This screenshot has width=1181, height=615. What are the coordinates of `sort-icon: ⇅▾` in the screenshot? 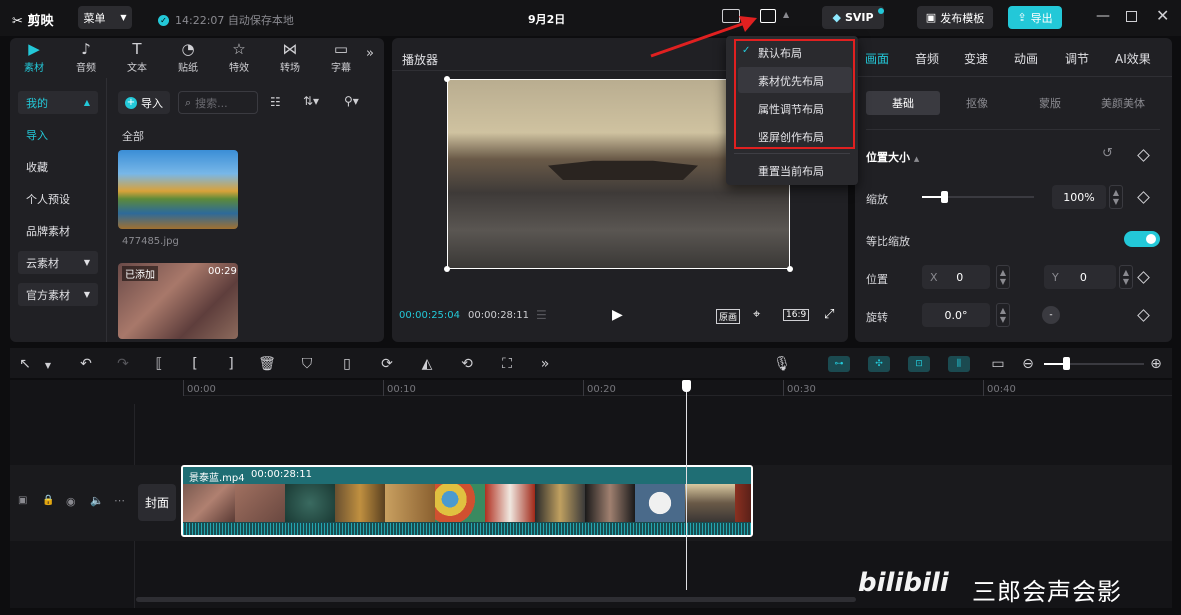 It's located at (311, 101).